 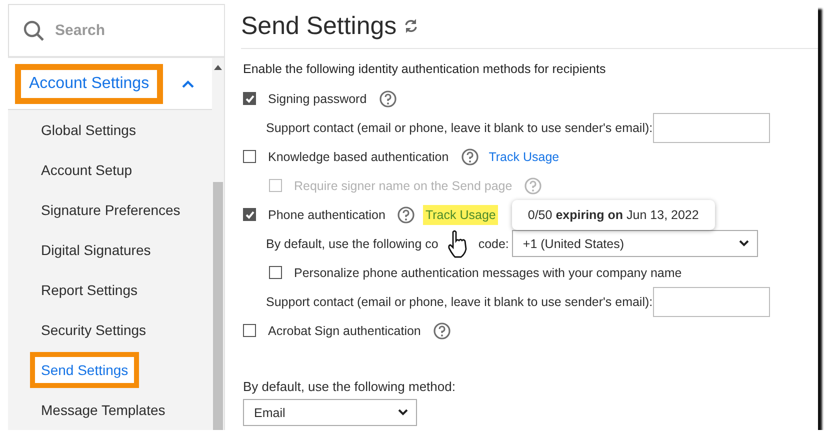 What do you see at coordinates (613, 215) in the screenshot?
I see `usage-tooltip: 0/50 expiring on Jun 13, 2022` at bounding box center [613, 215].